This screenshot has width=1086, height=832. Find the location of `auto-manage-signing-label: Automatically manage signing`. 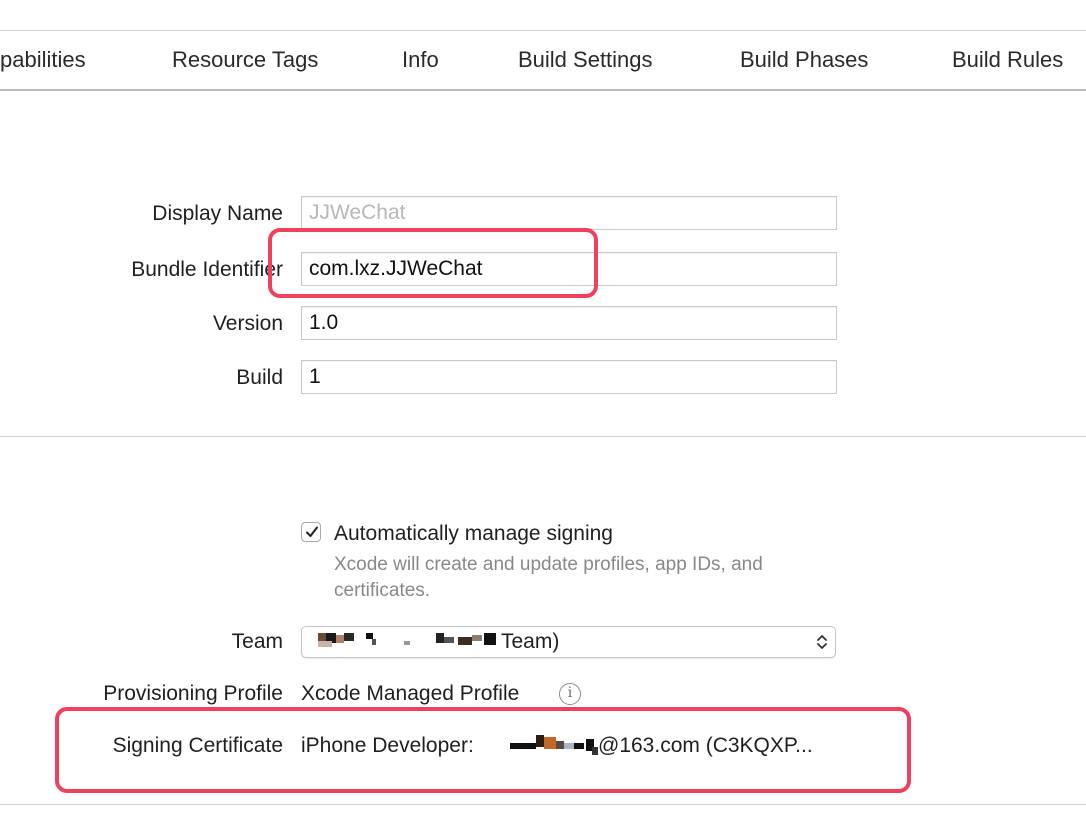

auto-manage-signing-label: Automatically manage signing is located at coordinates (473, 533).